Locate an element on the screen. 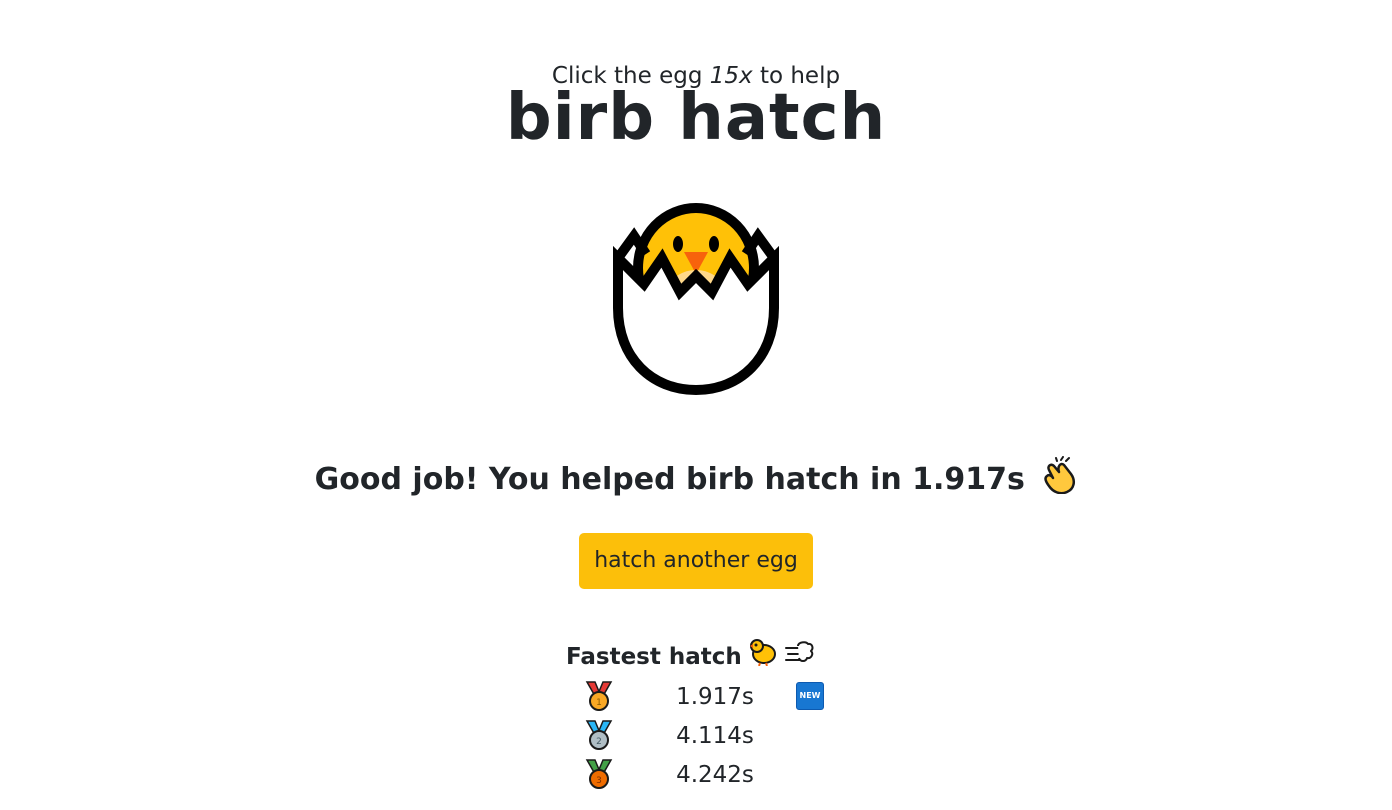 This screenshot has height=810, width=1392. egg-button is located at coordinates (696, 298).